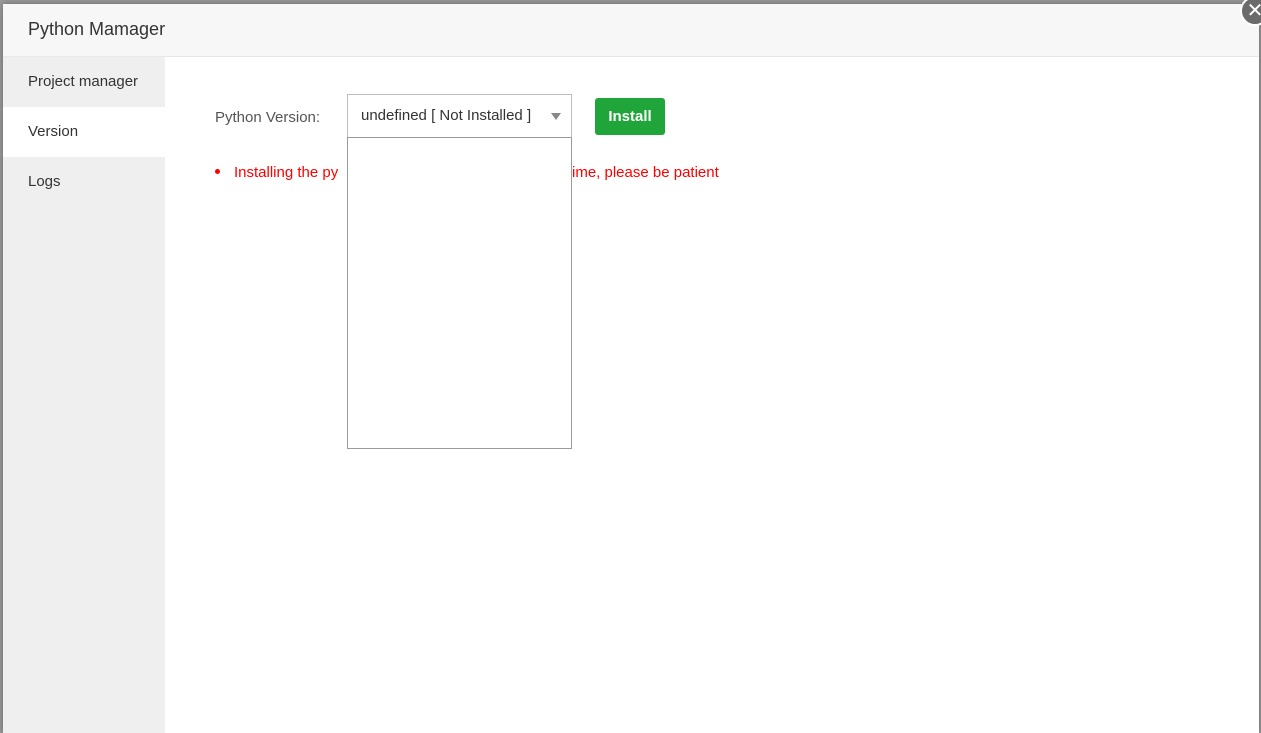 This screenshot has height=733, width=1261. What do you see at coordinates (84, 132) in the screenshot?
I see `sidebar-item-version: Version` at bounding box center [84, 132].